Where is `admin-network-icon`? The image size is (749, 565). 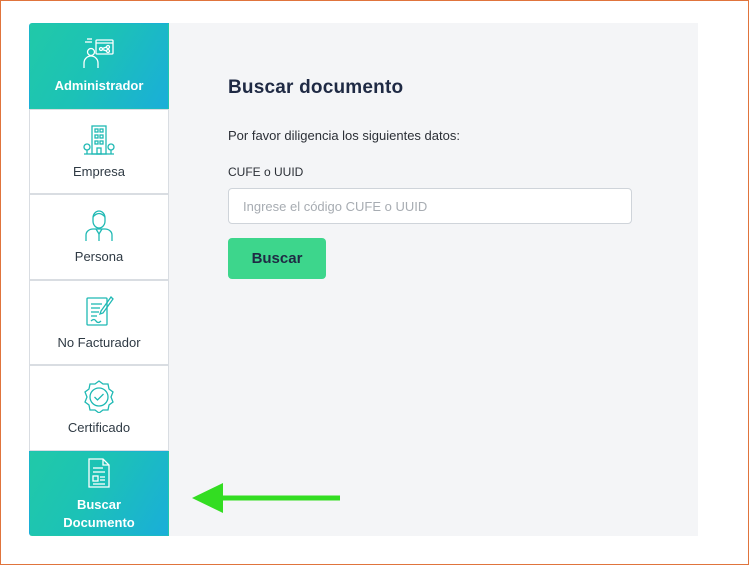
admin-network-icon is located at coordinates (98, 53).